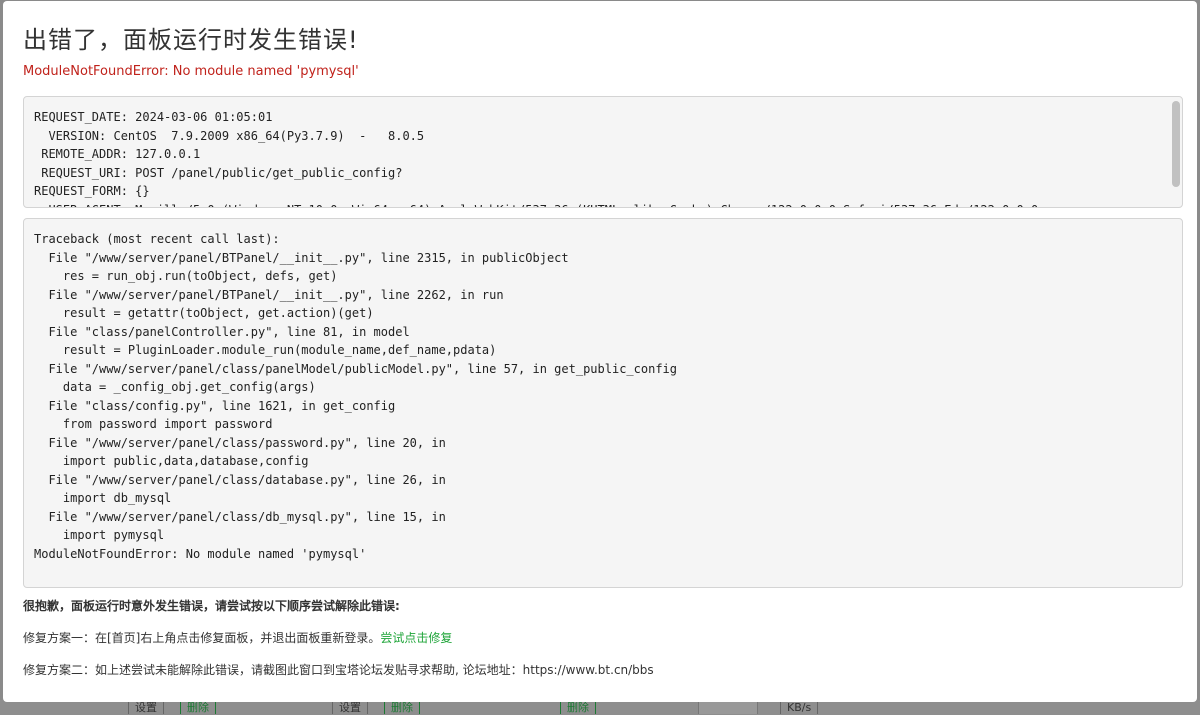 The image size is (1200, 715). I want to click on traceback-line: from password import password, so click(153, 424).